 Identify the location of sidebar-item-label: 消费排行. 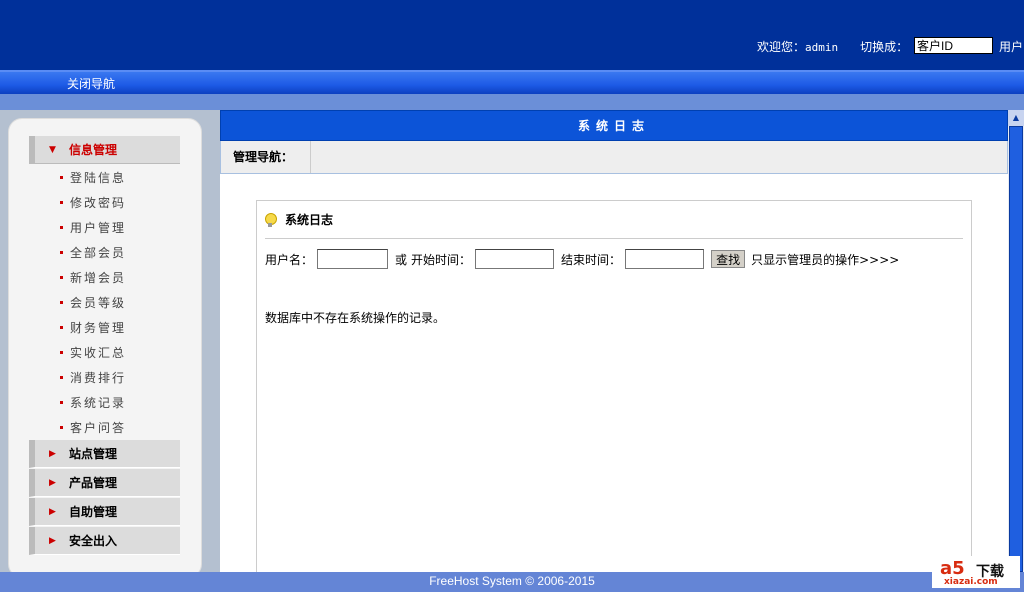
(98, 378).